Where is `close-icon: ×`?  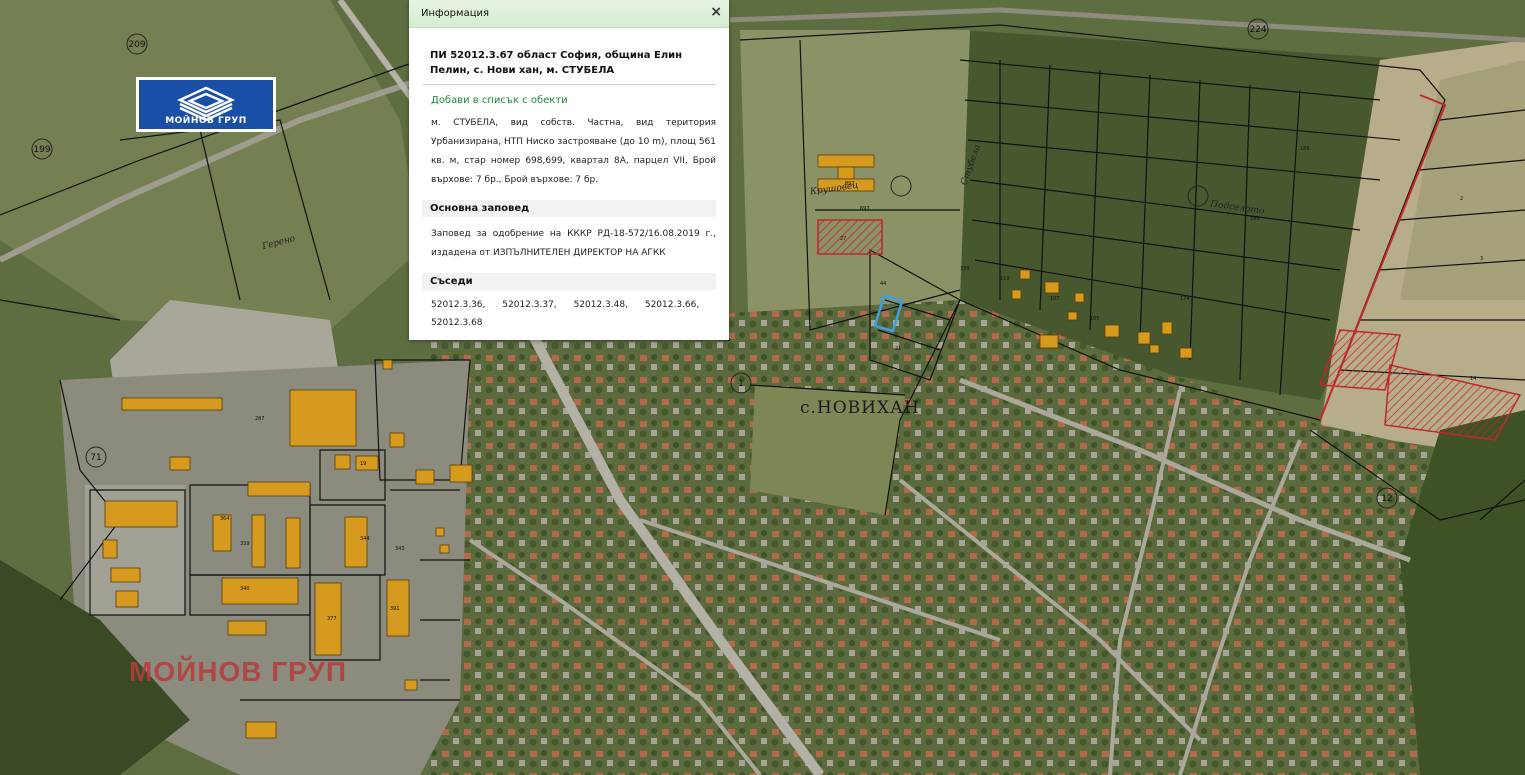 close-icon: × is located at coordinates (716, 12).